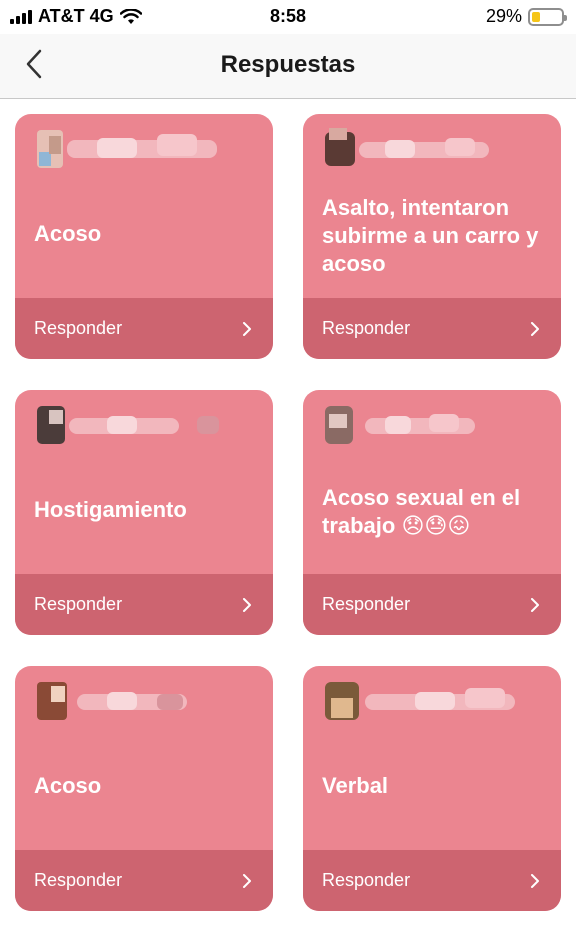 Image resolution: width=576 pixels, height=928 pixels. Describe the element at coordinates (503, 16) in the screenshot. I see `battery-percent: 29%` at that location.